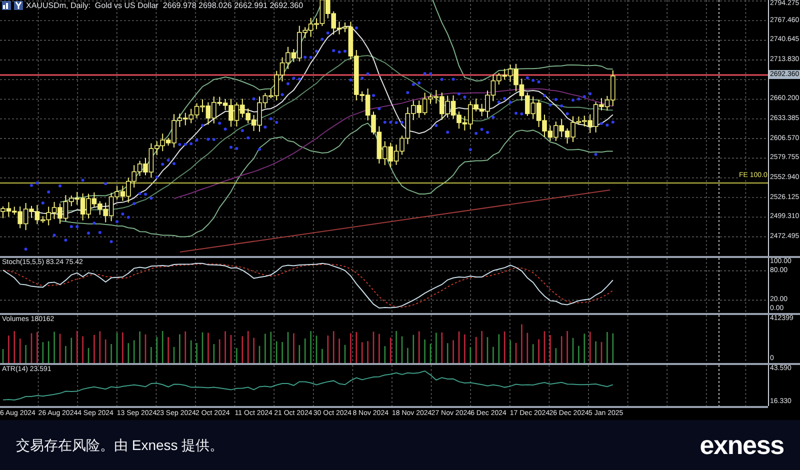 The height and width of the screenshot is (470, 800). I want to click on branch-icon, so click(18, 5).